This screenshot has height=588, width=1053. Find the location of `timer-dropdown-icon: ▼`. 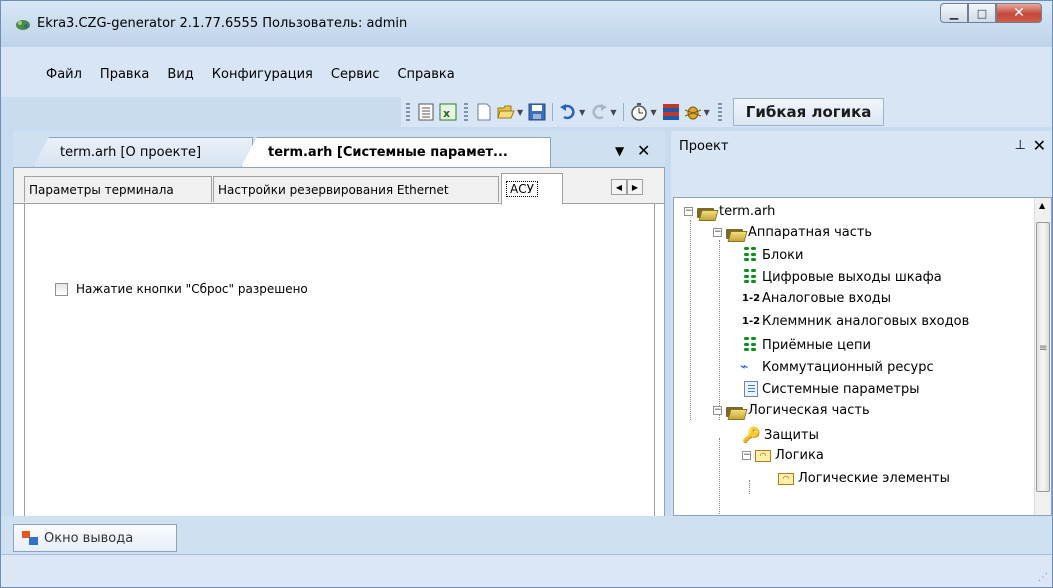

timer-dropdown-icon: ▼ is located at coordinates (653, 112).